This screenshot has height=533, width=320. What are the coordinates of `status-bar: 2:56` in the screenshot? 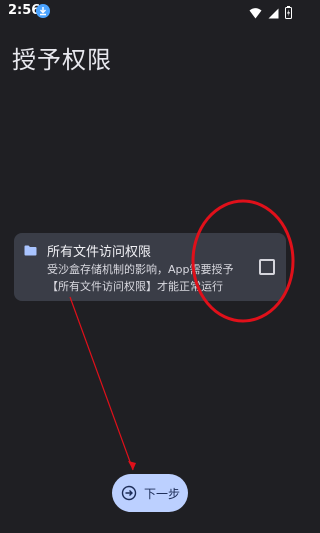 It's located at (150, 12).